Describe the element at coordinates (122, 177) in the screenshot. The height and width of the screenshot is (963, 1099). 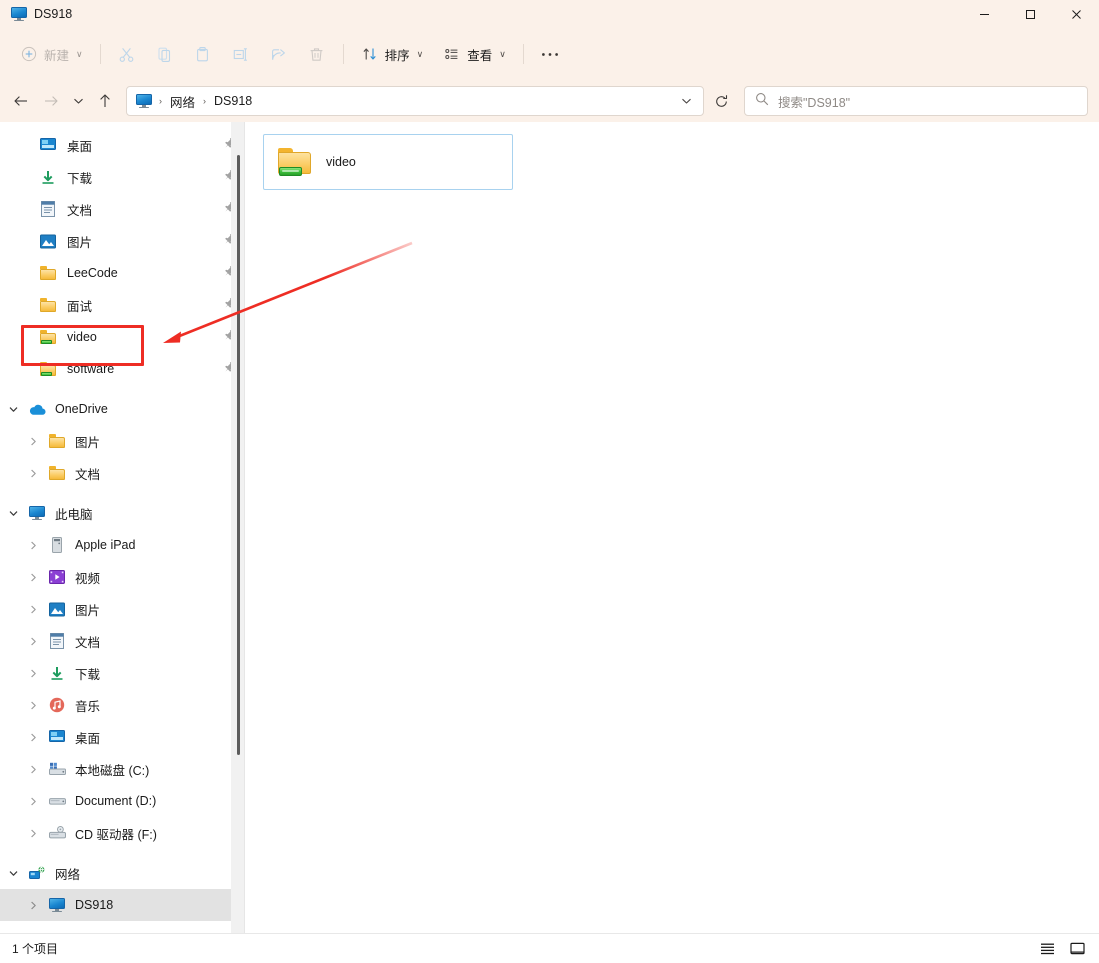
I see `sidebar-item-downloads: › 下载` at that location.